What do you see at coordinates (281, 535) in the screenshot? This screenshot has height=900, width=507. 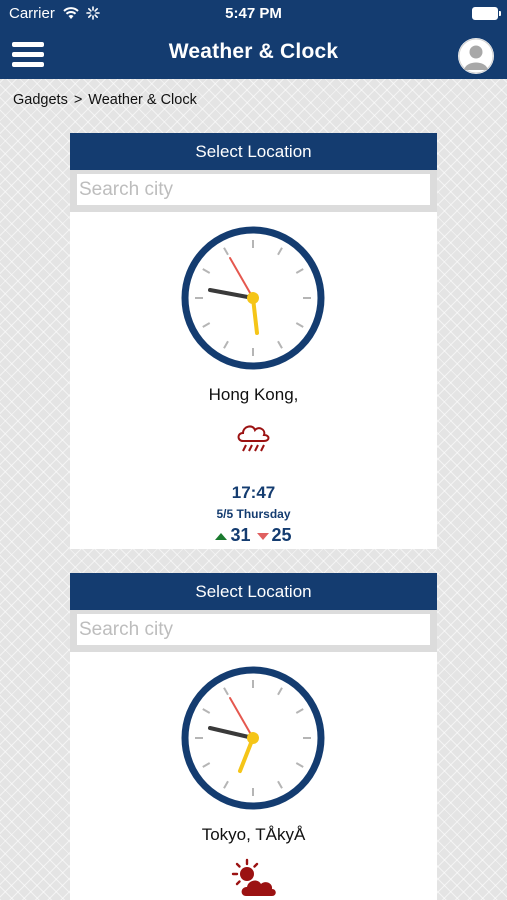 I see `temp-low: 25` at bounding box center [281, 535].